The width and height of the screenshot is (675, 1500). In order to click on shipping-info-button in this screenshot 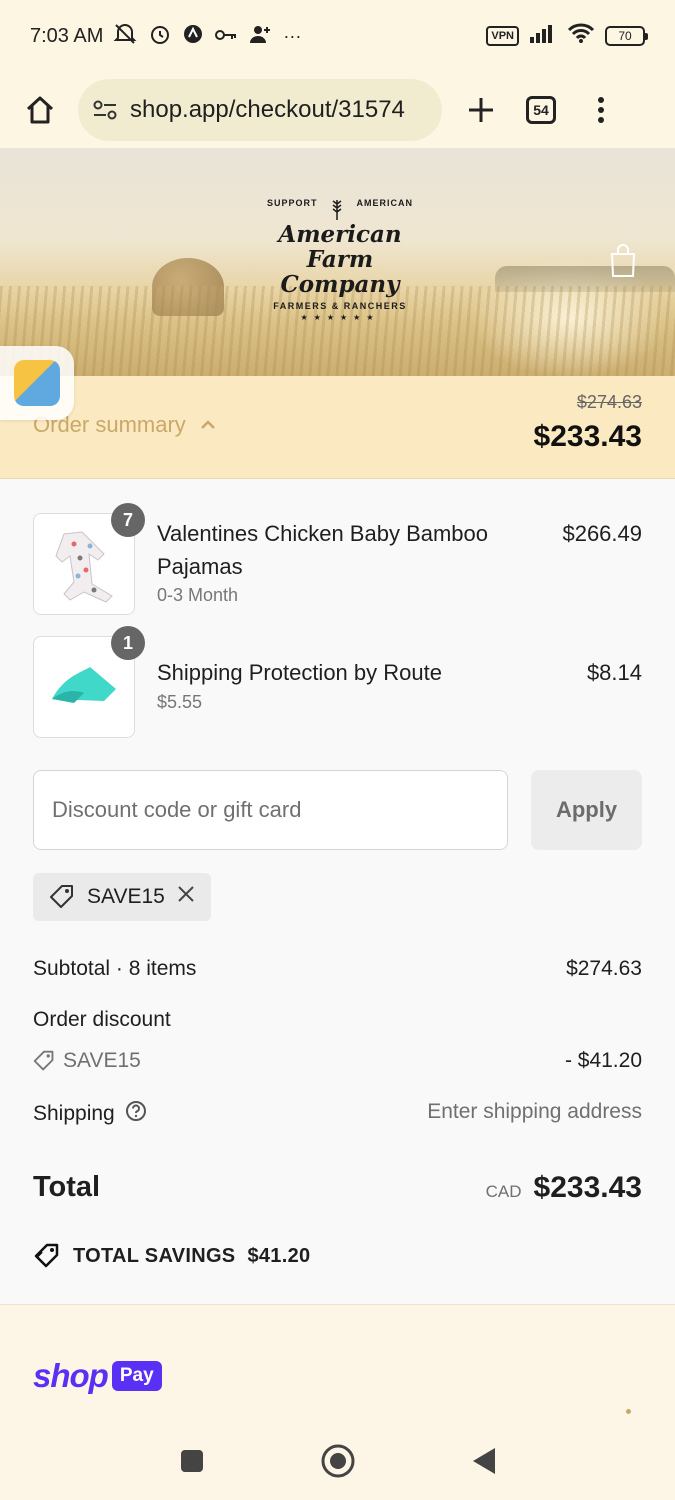, I will do `click(136, 1114)`.